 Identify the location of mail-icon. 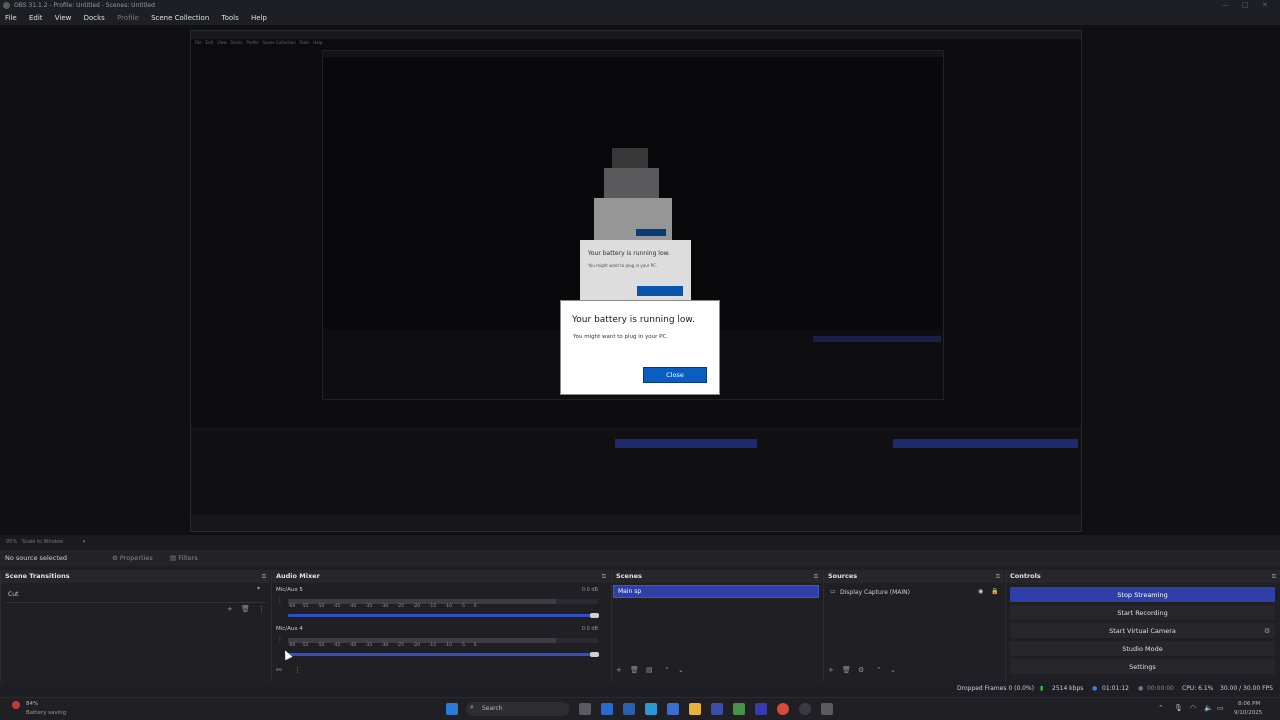
(673, 709).